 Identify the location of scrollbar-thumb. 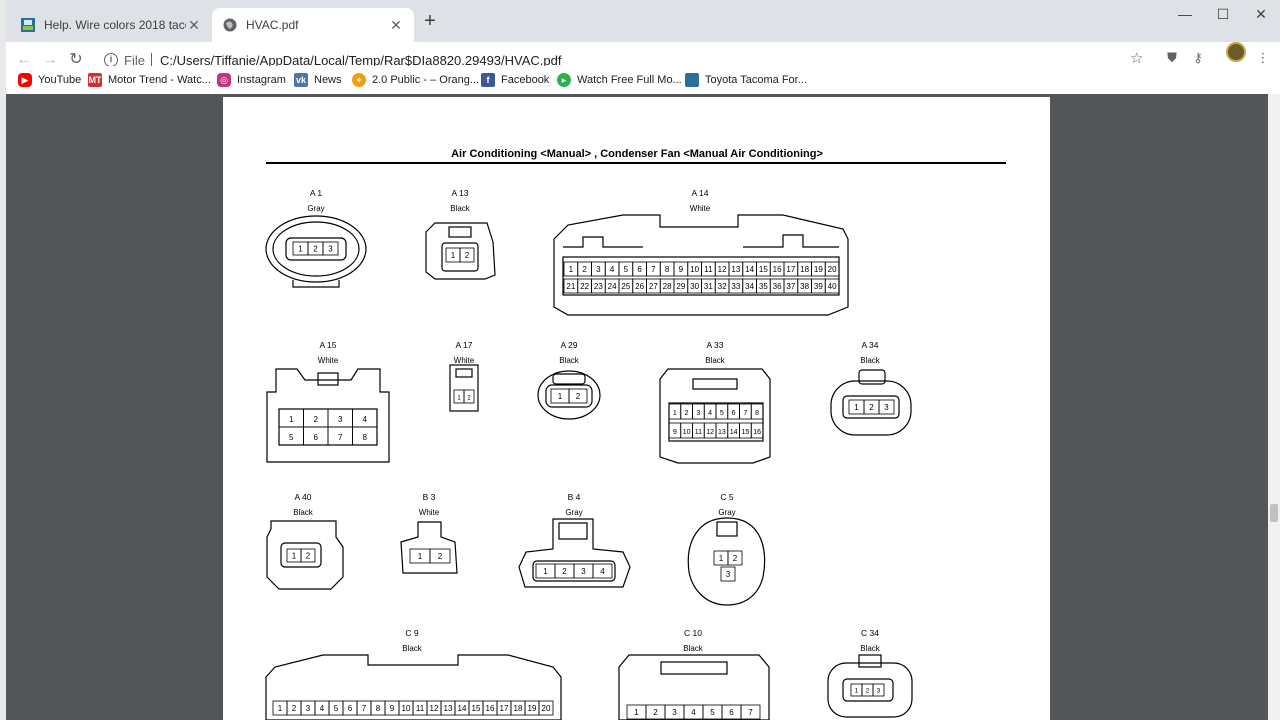
(1274, 513).